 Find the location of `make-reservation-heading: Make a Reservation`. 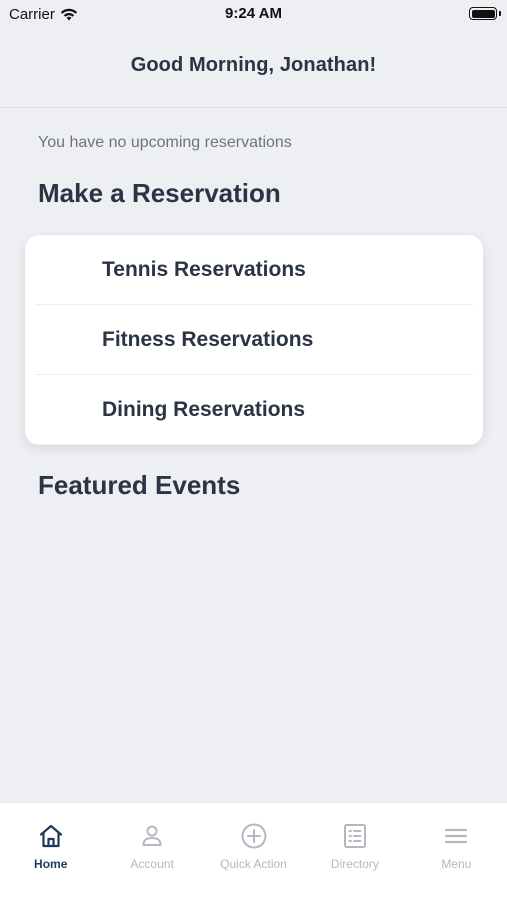

make-reservation-heading: Make a Reservation is located at coordinates (159, 193).